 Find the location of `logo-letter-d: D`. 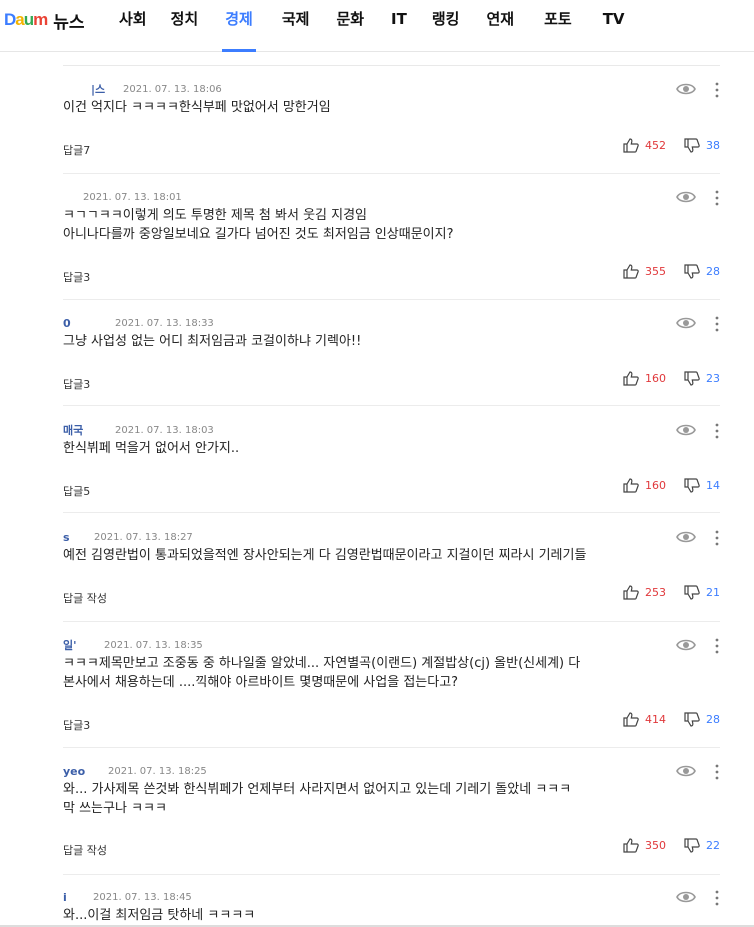

logo-letter-d: D is located at coordinates (10, 19).